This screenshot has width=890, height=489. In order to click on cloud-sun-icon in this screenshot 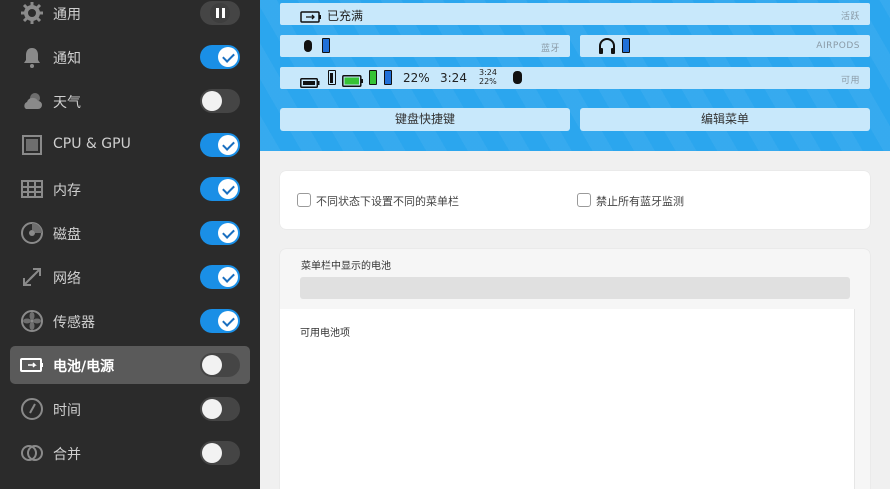, I will do `click(32, 101)`.